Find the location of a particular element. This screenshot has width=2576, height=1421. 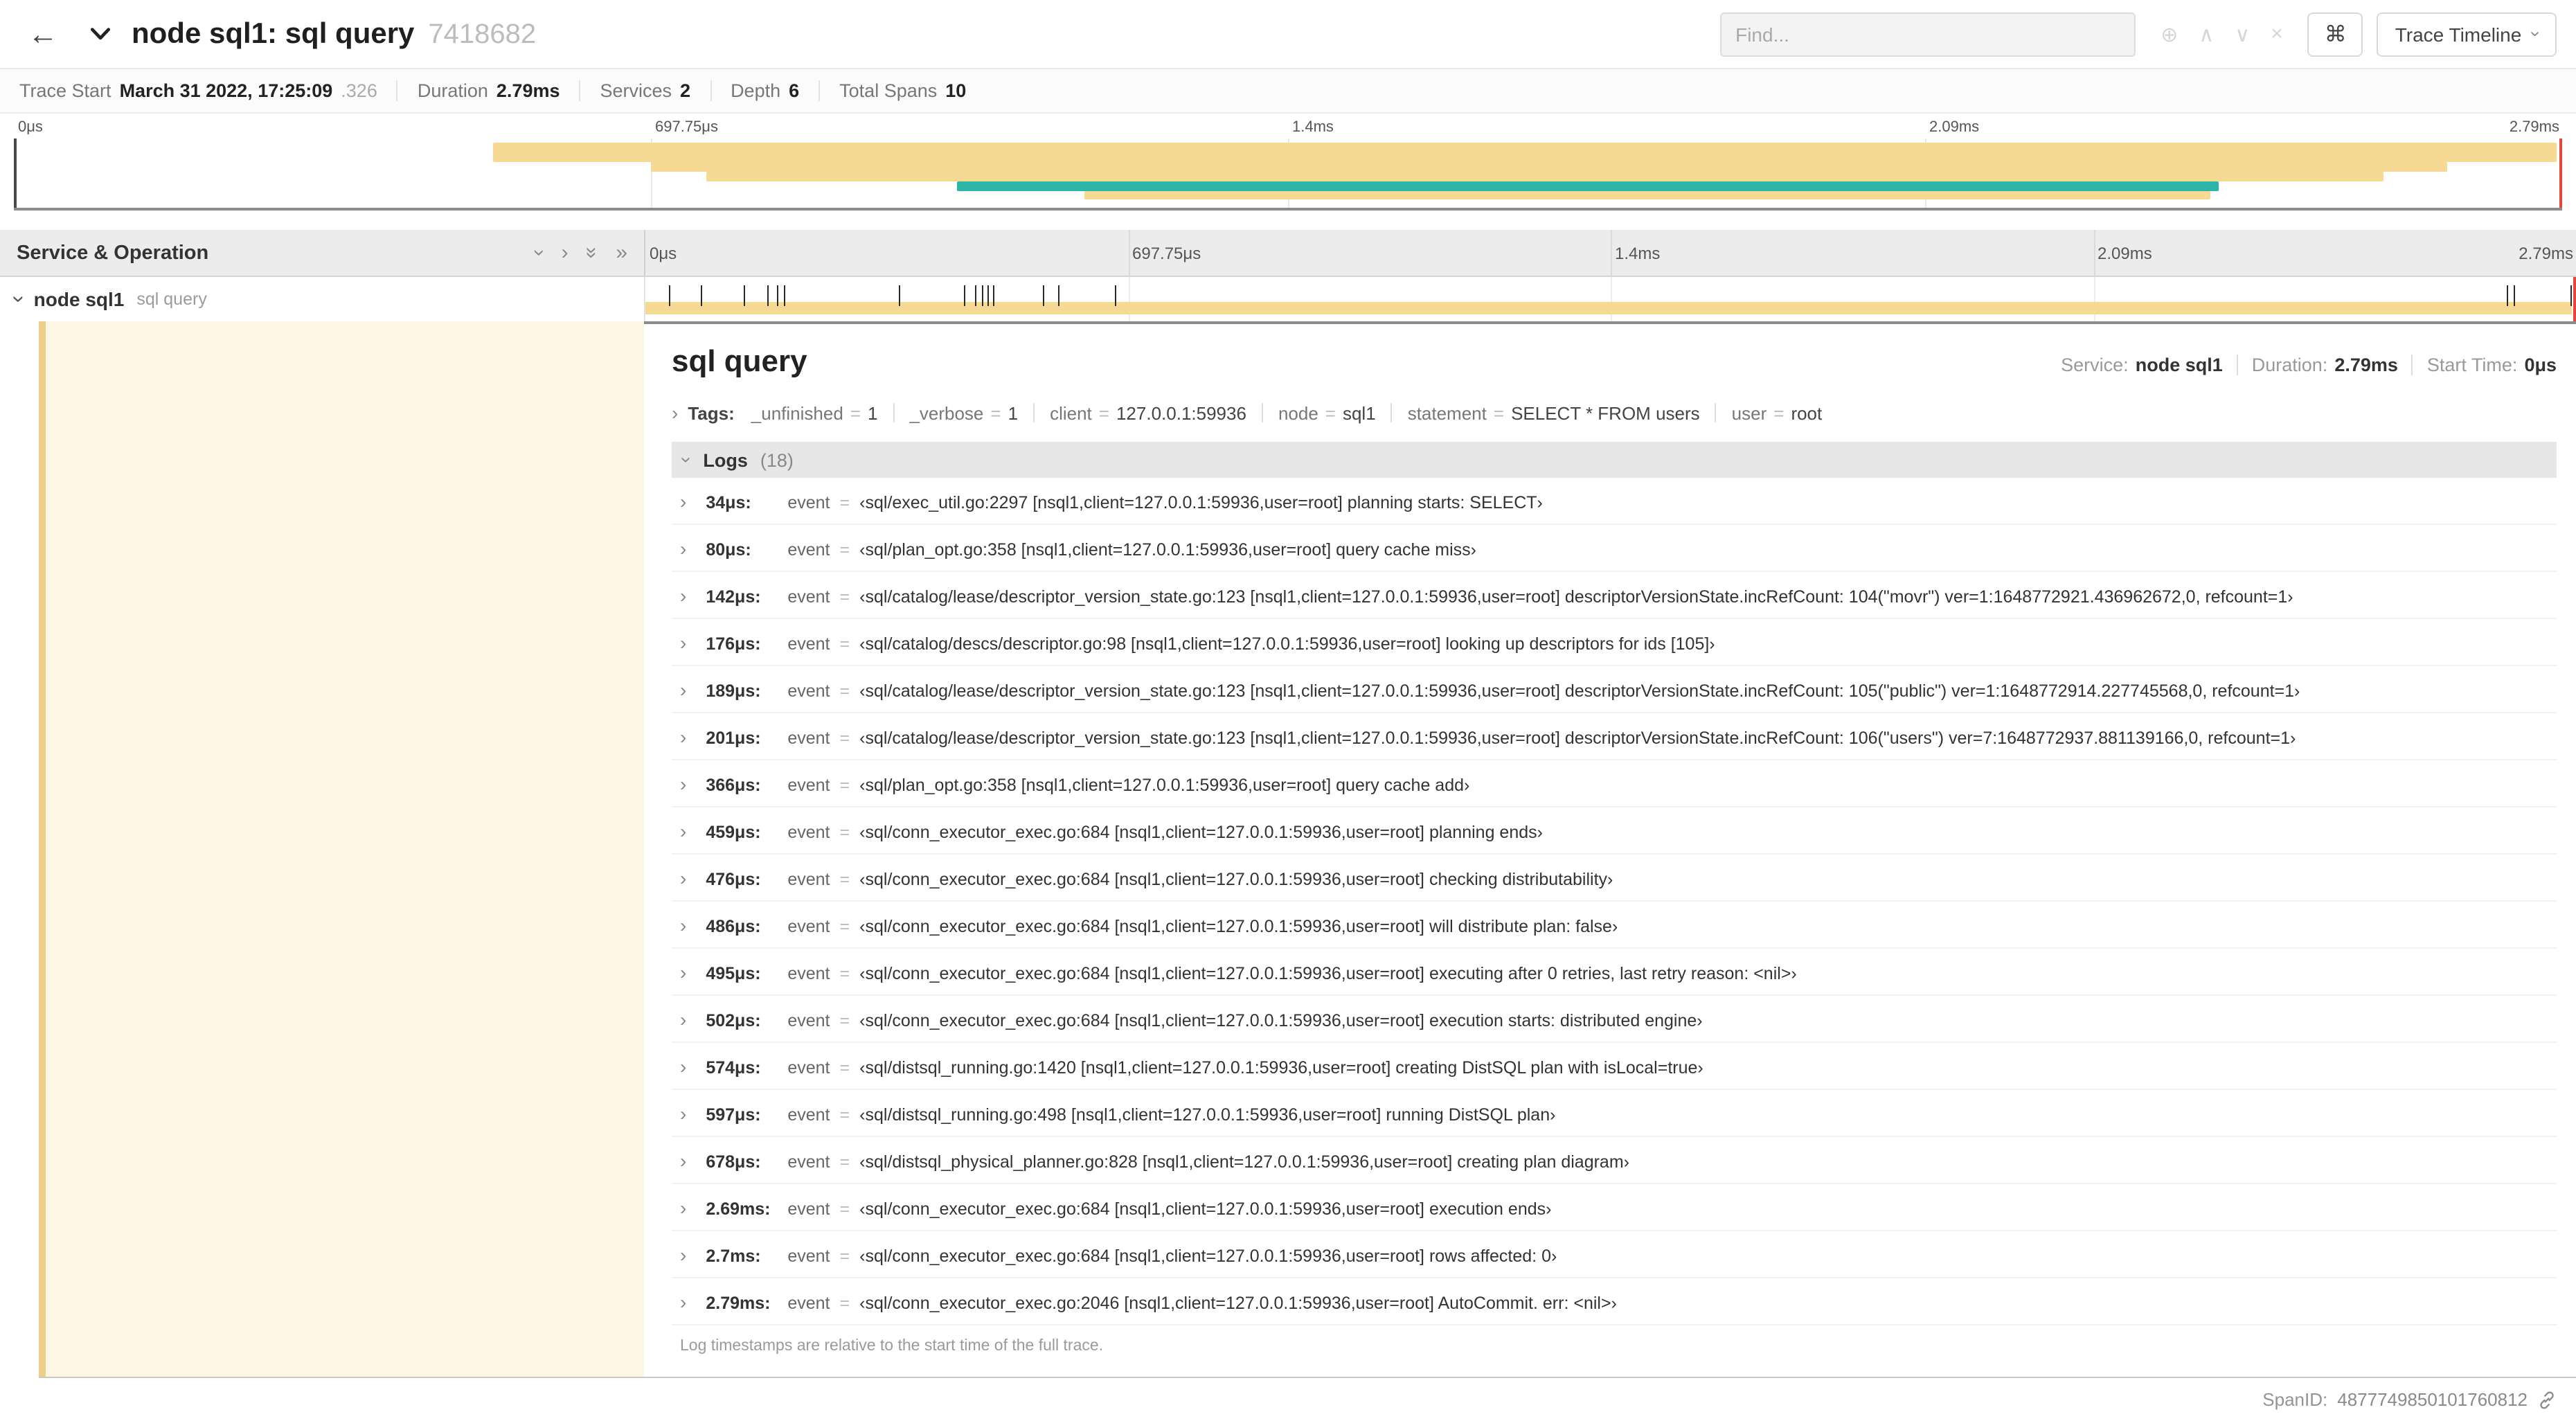

collapse-one-icon: › is located at coordinates (540, 253).